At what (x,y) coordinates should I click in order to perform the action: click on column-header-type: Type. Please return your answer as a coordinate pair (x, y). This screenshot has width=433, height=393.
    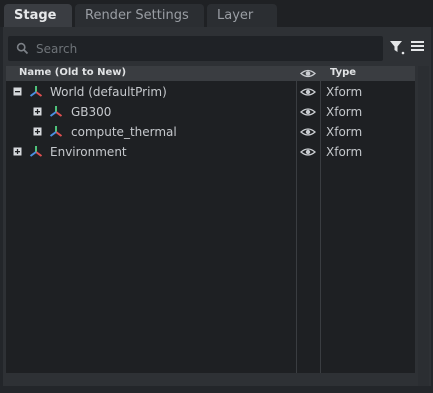
    Looking at the image, I should click on (343, 72).